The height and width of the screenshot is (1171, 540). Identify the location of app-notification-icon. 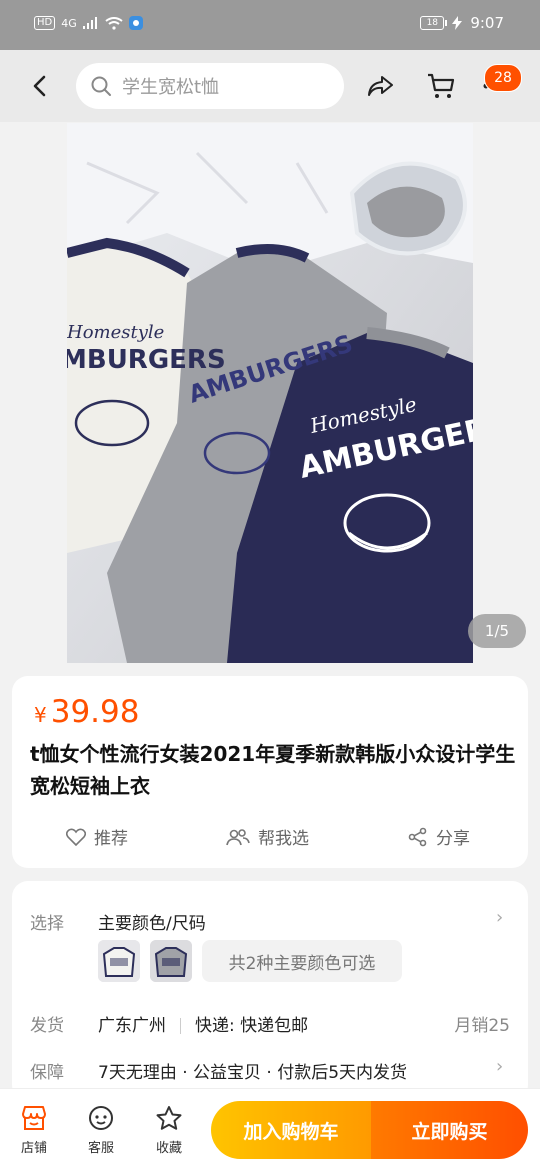
(135, 23).